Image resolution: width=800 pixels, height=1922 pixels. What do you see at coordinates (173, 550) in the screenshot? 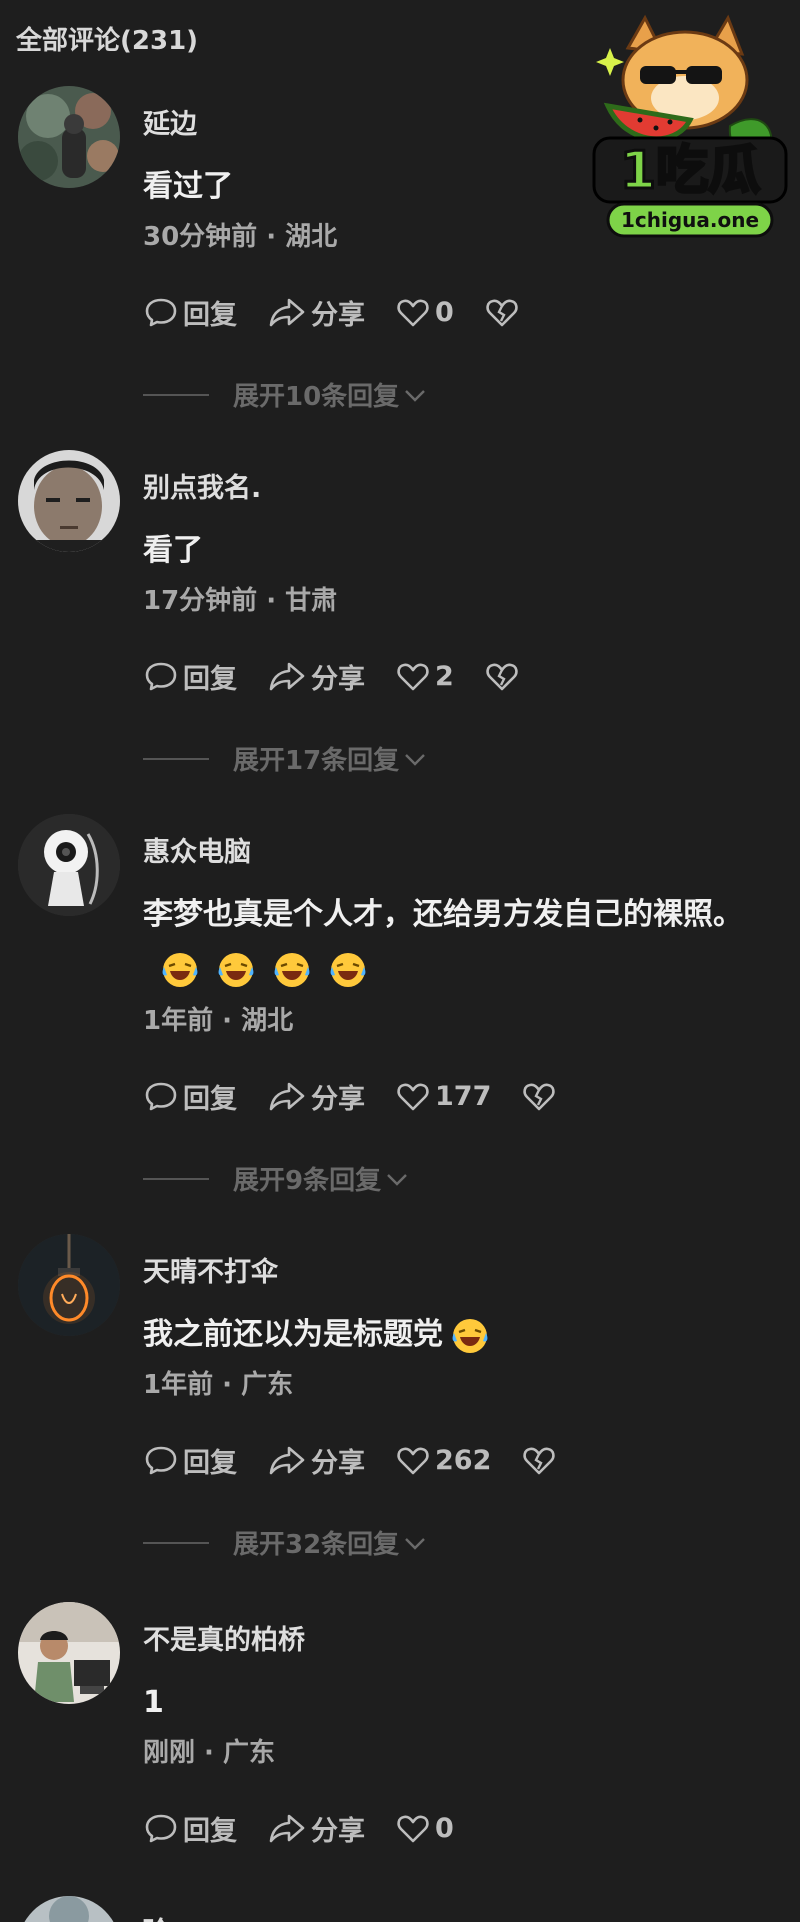
I see `comment-text: 看了` at bounding box center [173, 550].